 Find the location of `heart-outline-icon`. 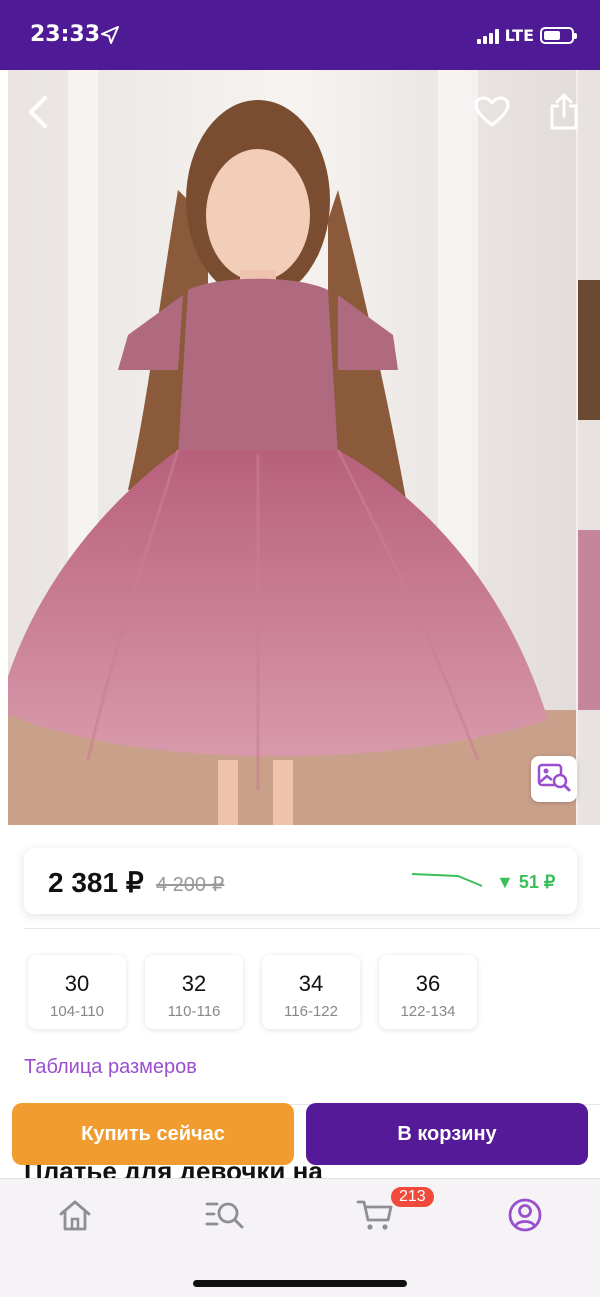

heart-outline-icon is located at coordinates (492, 114).